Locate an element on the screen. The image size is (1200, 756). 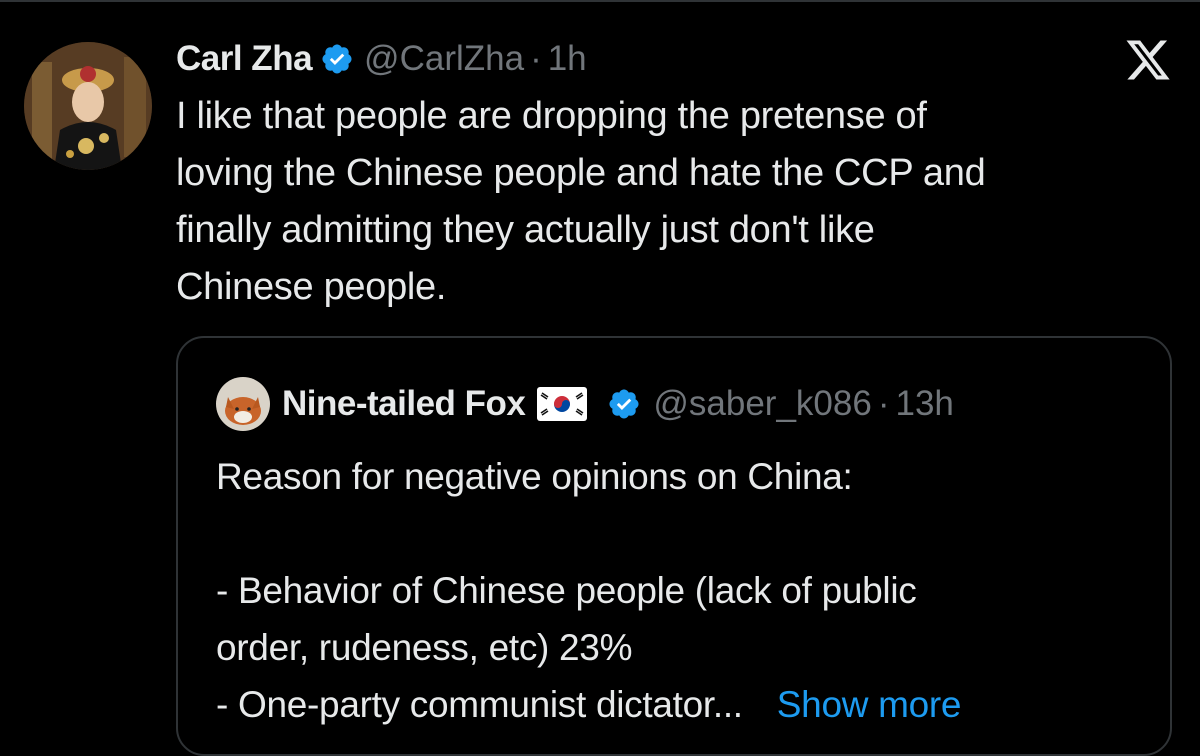
quoted-author-handle: @saber_k086 is located at coordinates (762, 404).